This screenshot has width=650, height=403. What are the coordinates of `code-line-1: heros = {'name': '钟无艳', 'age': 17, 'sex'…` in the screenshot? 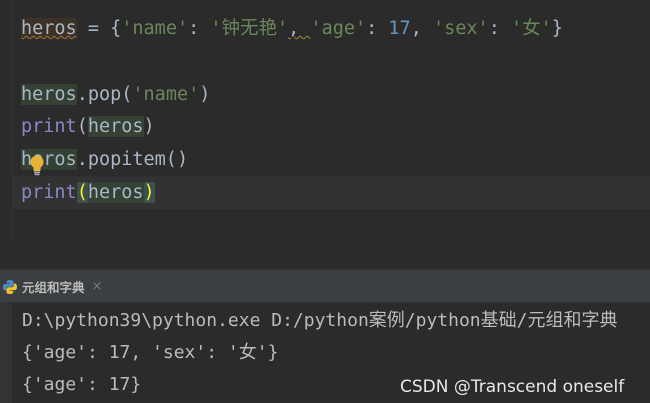 It's located at (292, 29).